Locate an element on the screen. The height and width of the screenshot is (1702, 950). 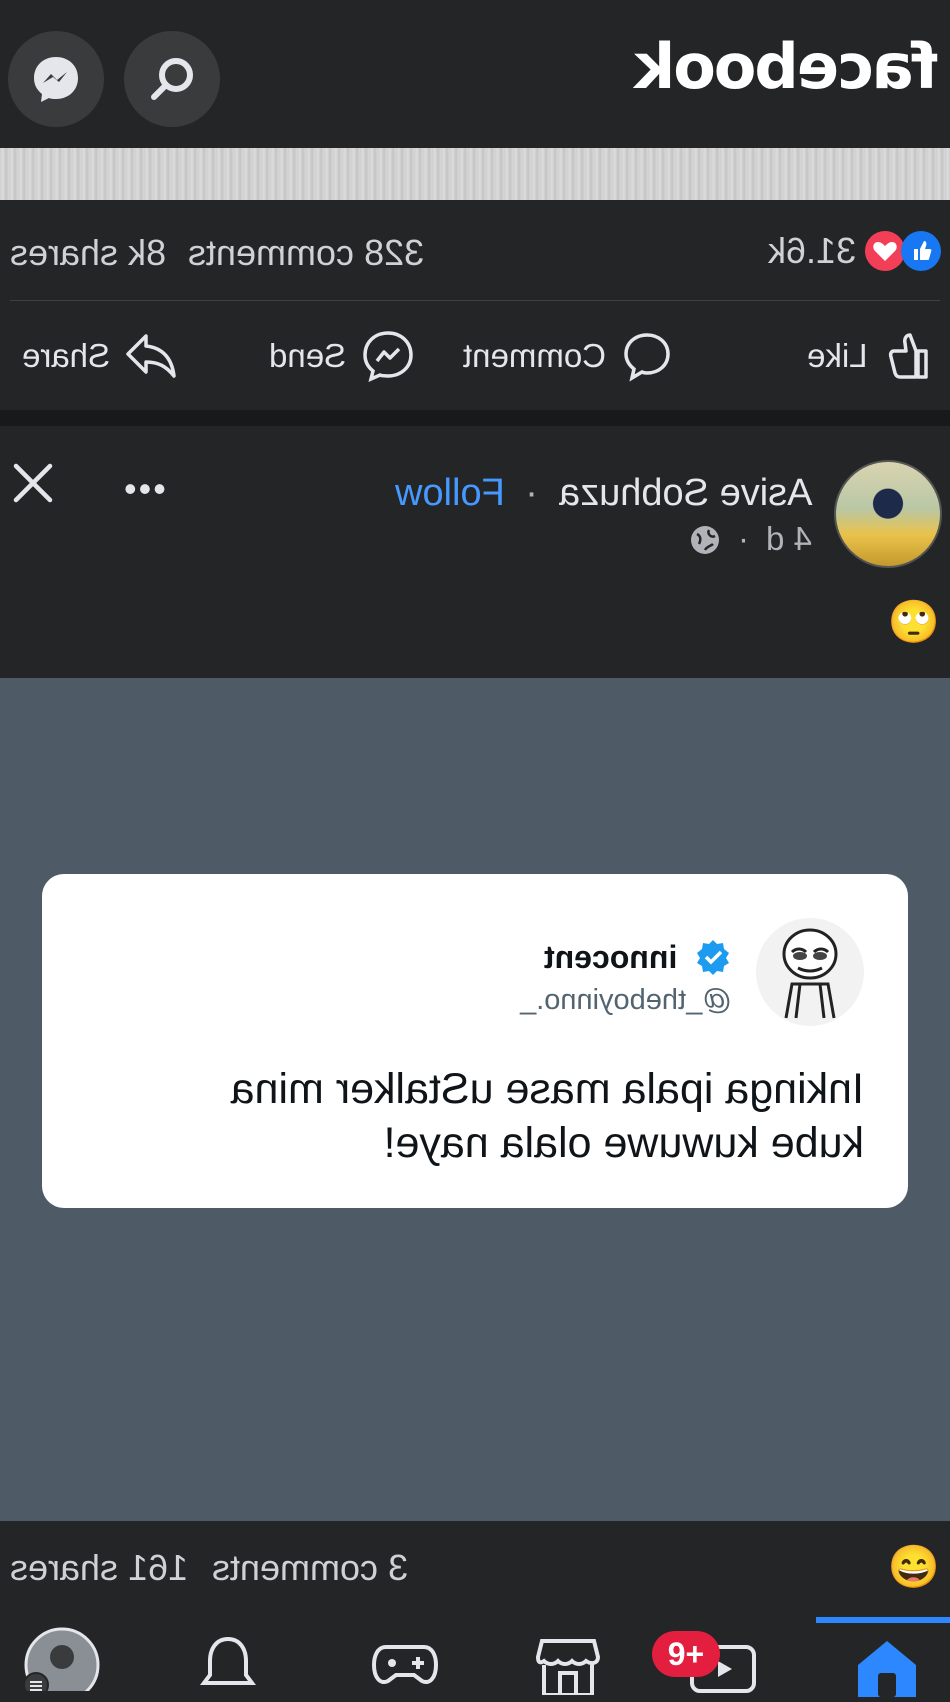
facebook-logo: facebook is located at coordinates (787, 66).